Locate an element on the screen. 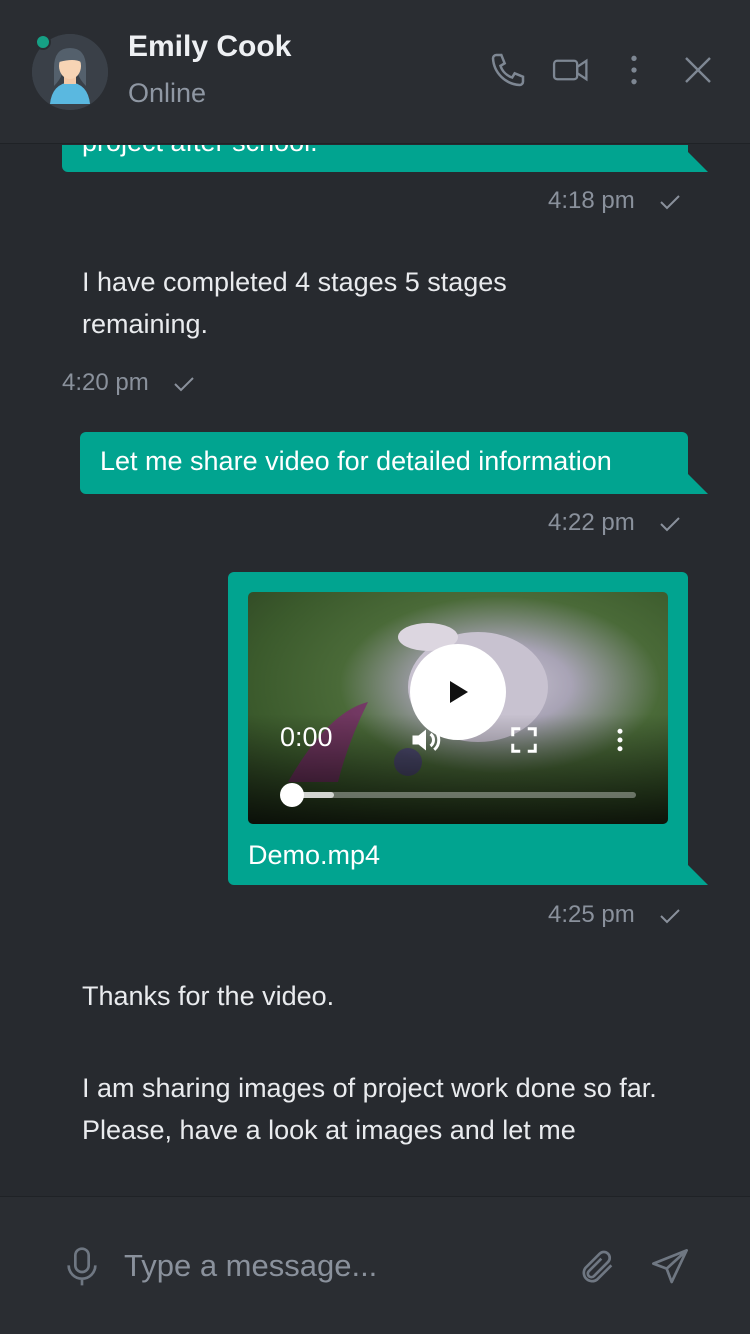 The height and width of the screenshot is (1334, 750). message-time: 4:22 pm is located at coordinates (614, 523).